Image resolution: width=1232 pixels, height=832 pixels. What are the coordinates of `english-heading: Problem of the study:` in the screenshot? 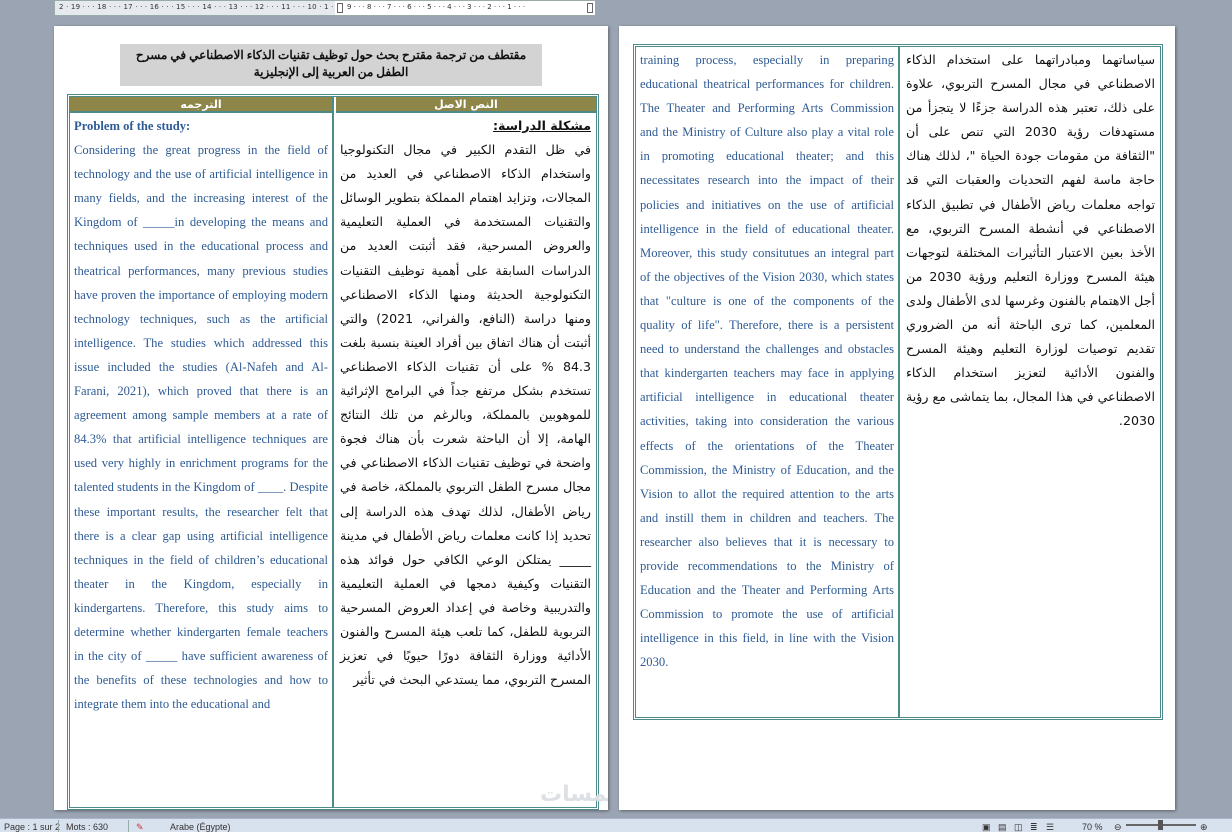 It's located at (132, 126).